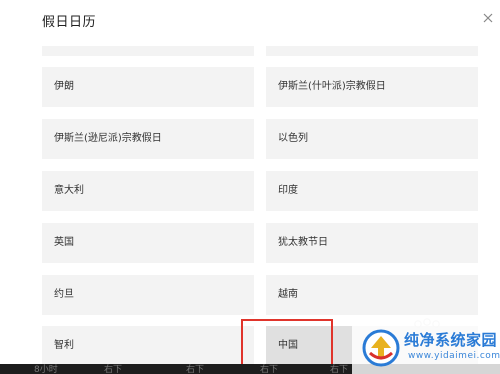 The width and height of the screenshot is (500, 374). I want to click on calendar-option-jordan: 约旦, so click(148, 295).